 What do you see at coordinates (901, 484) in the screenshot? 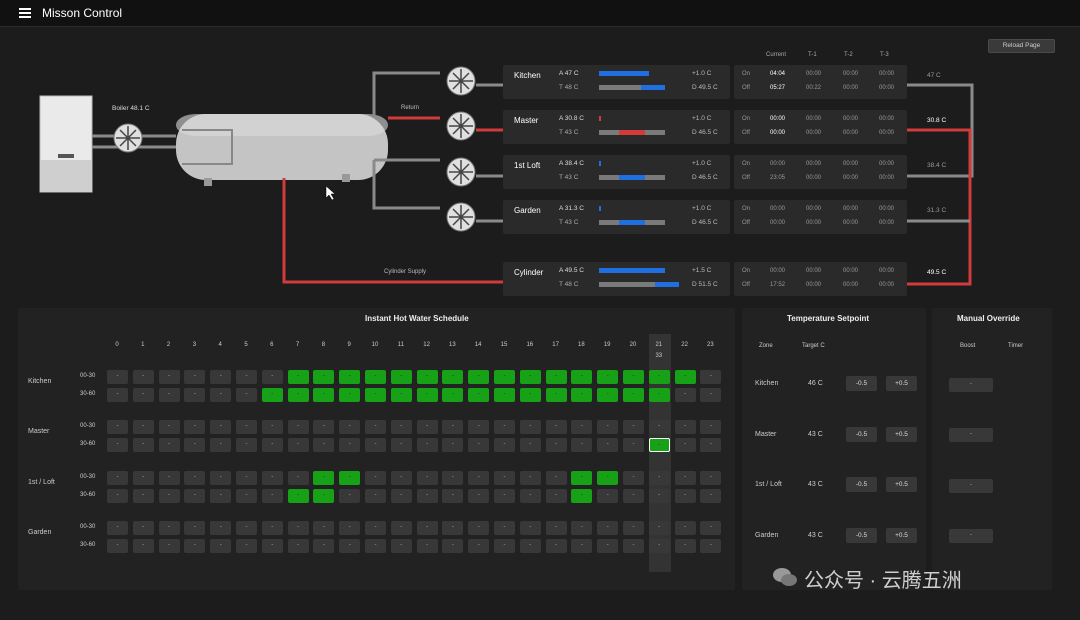
I see `setpoint-increase-button: +0.5` at bounding box center [901, 484].